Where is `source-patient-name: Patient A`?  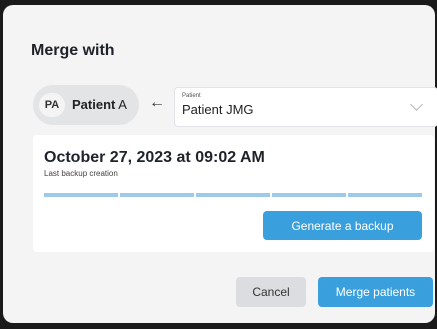 source-patient-name: Patient A is located at coordinates (99, 104).